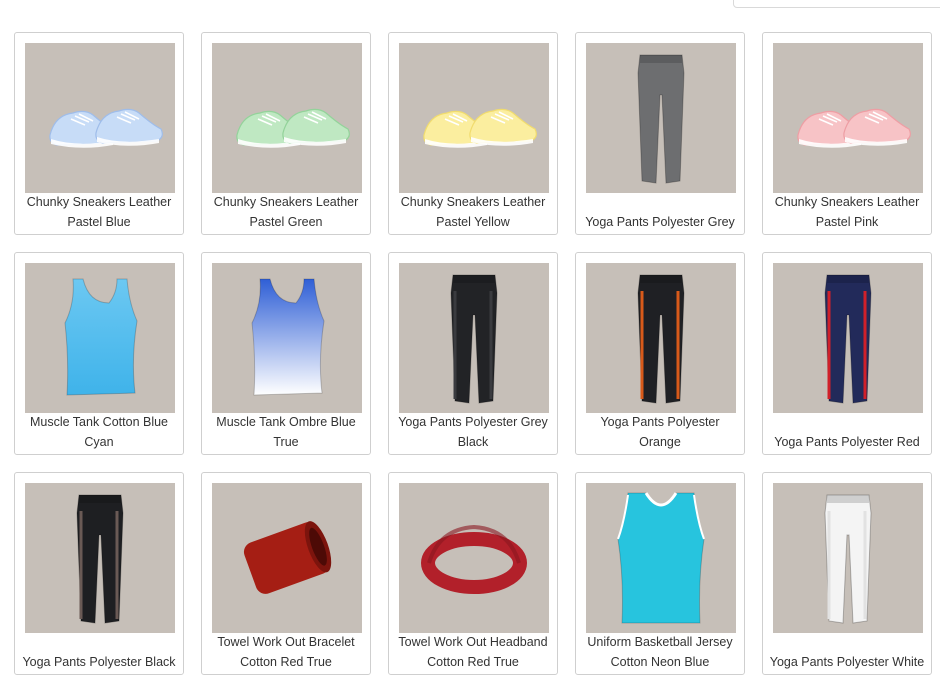 This screenshot has width=940, height=678. I want to click on product-name: Chunky Sneakers Leather Pastel Yellow, so click(473, 213).